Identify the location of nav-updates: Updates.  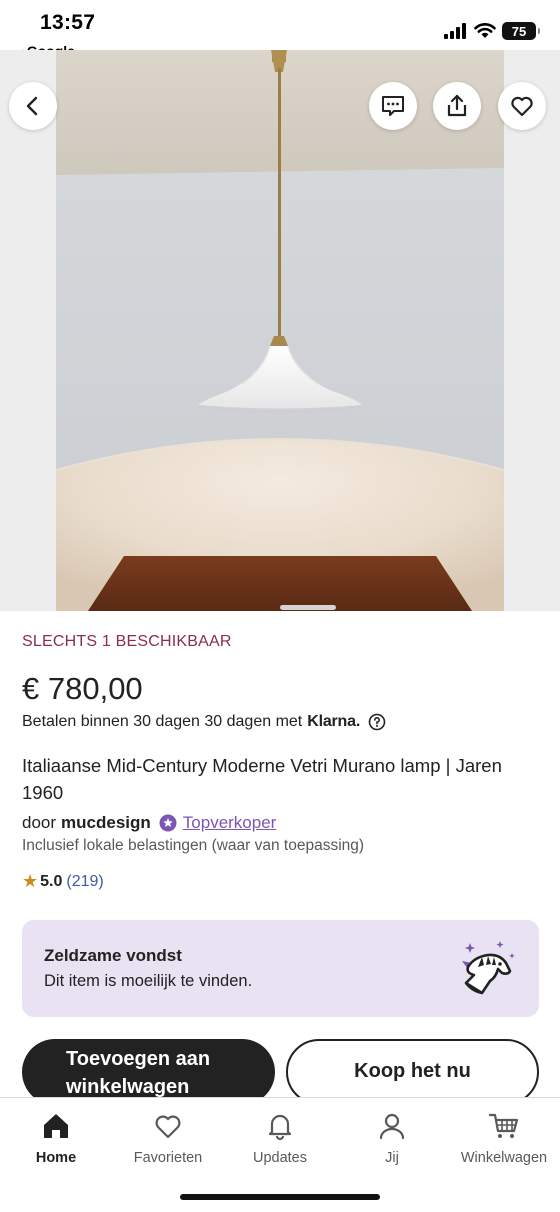
(280, 1137).